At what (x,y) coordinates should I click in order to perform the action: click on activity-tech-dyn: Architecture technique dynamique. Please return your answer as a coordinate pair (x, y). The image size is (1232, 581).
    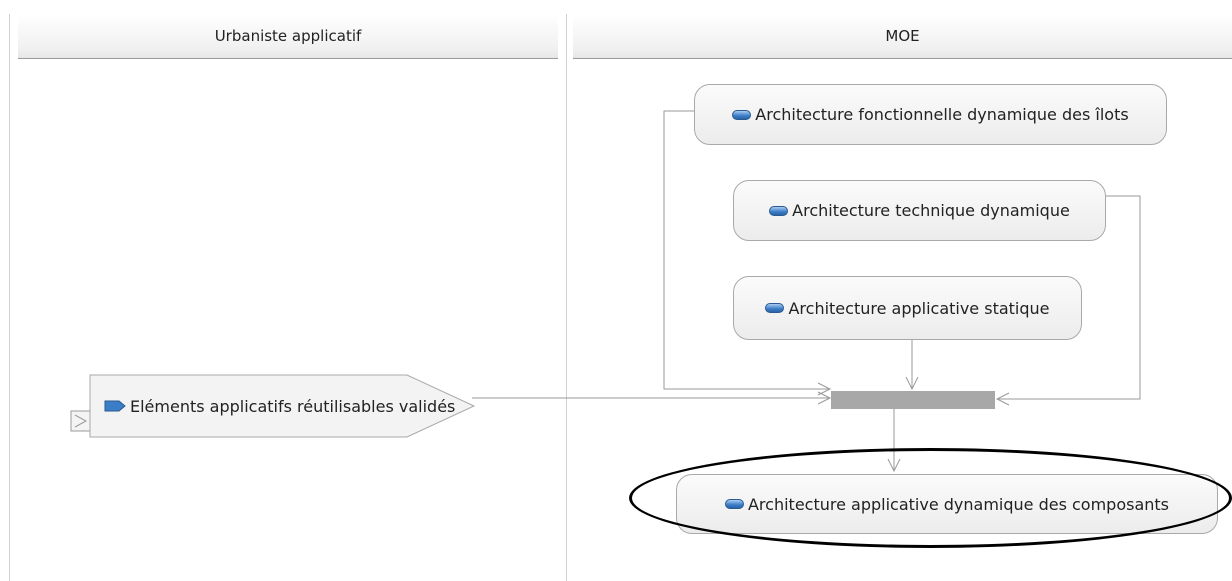
    Looking at the image, I should click on (919, 210).